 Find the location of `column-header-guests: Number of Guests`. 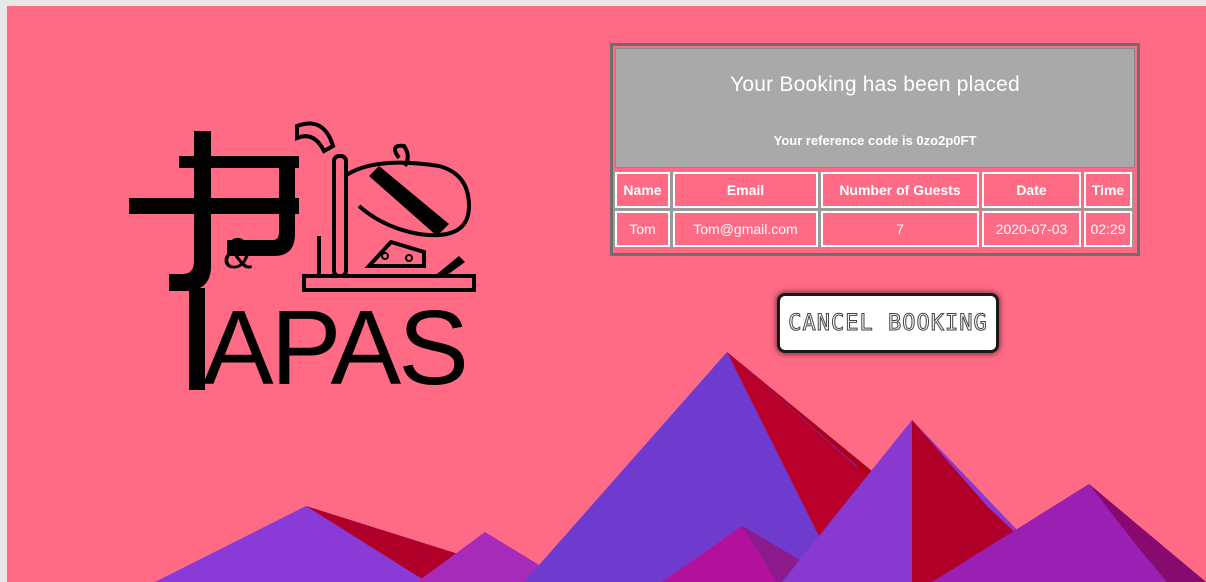

column-header-guests: Number of Guests is located at coordinates (900, 190).